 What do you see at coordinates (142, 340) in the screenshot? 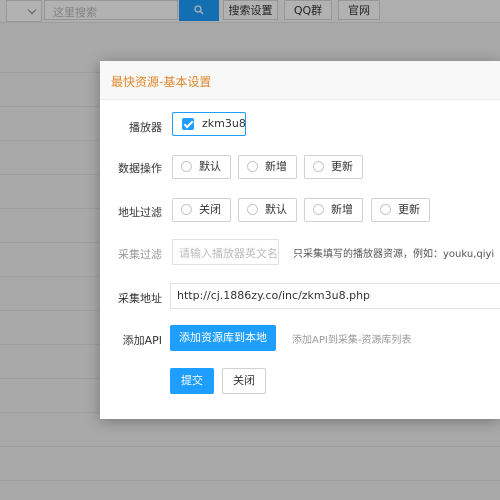
I see `add-api-label: 添加API` at bounding box center [142, 340].